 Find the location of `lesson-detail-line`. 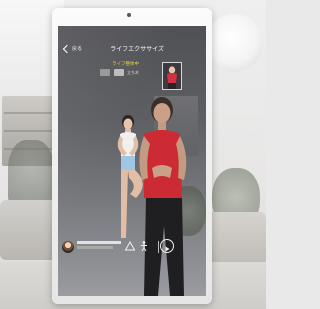

lesson-detail-line is located at coordinates (95, 247).